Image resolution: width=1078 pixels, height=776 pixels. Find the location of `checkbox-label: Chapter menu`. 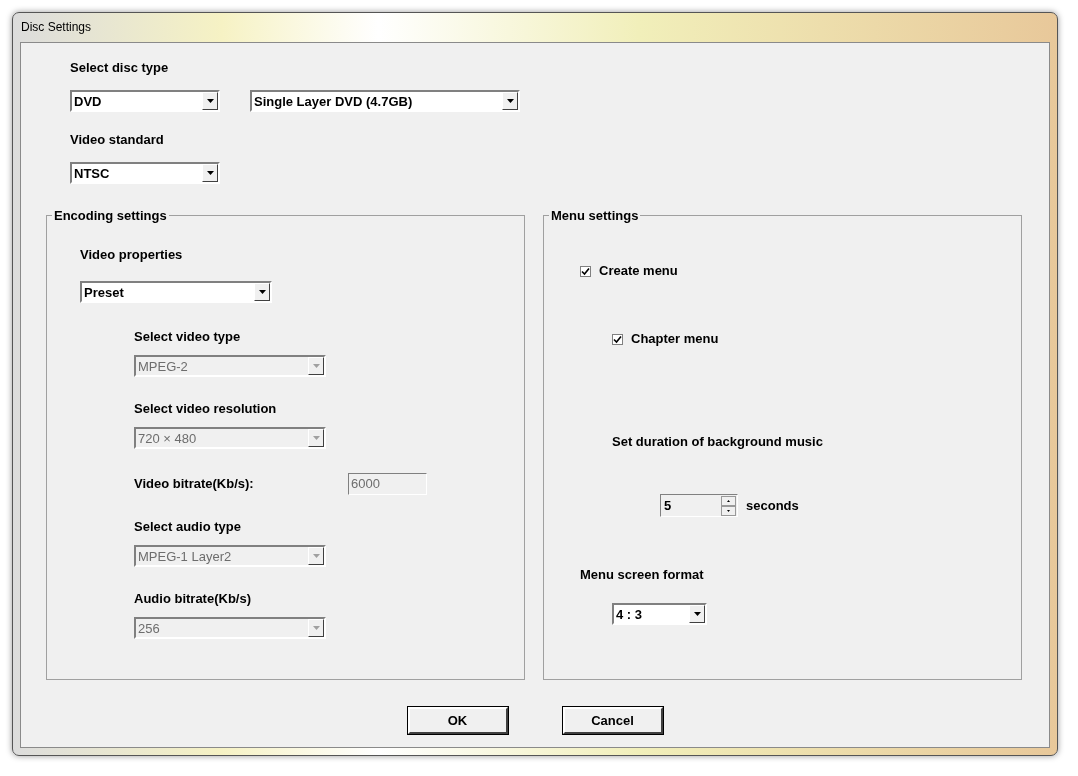

checkbox-label: Chapter menu is located at coordinates (675, 339).